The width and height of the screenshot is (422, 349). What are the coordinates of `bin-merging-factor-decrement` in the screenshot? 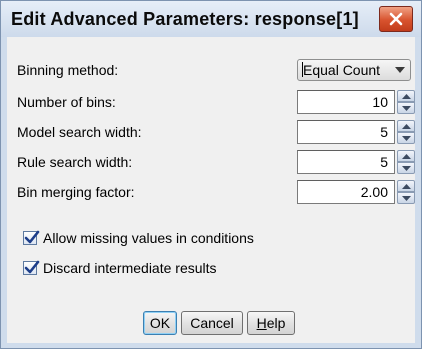 It's located at (406, 198).